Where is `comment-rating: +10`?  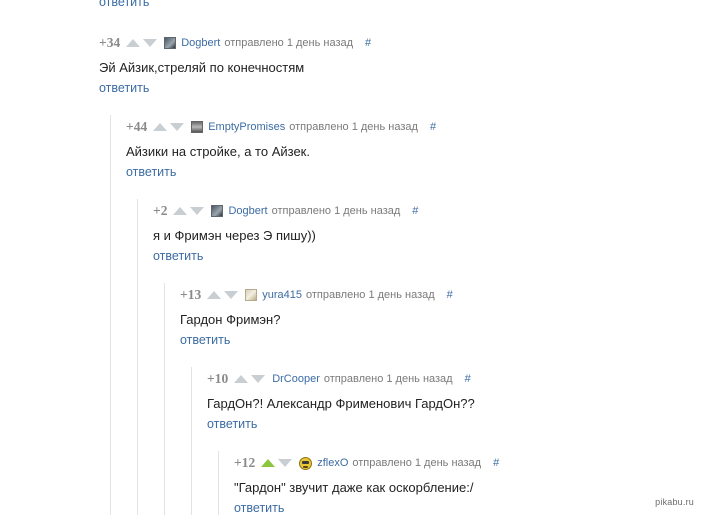 comment-rating: +10 is located at coordinates (218, 378).